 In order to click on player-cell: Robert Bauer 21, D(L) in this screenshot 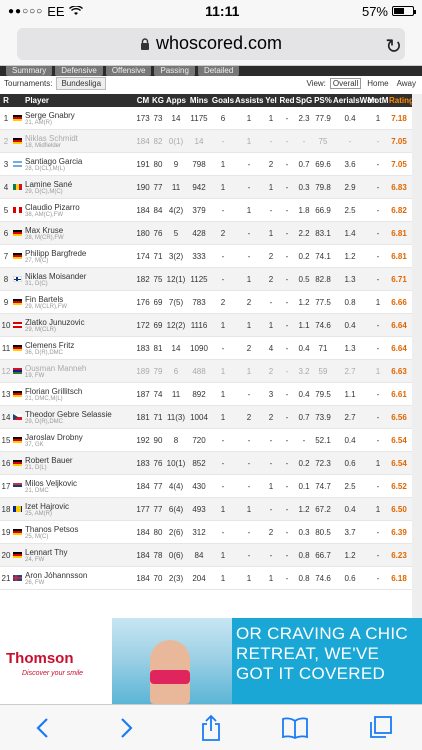, I will do `click(78, 463)`.